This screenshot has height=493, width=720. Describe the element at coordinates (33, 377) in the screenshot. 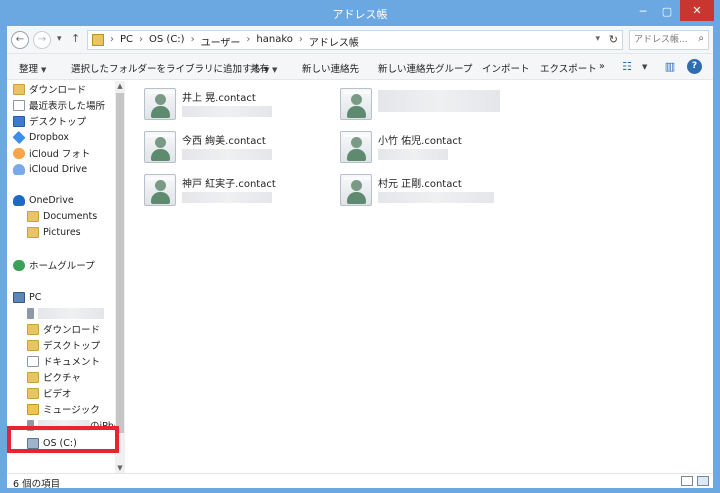

I see `pictures-folder-icon` at that location.